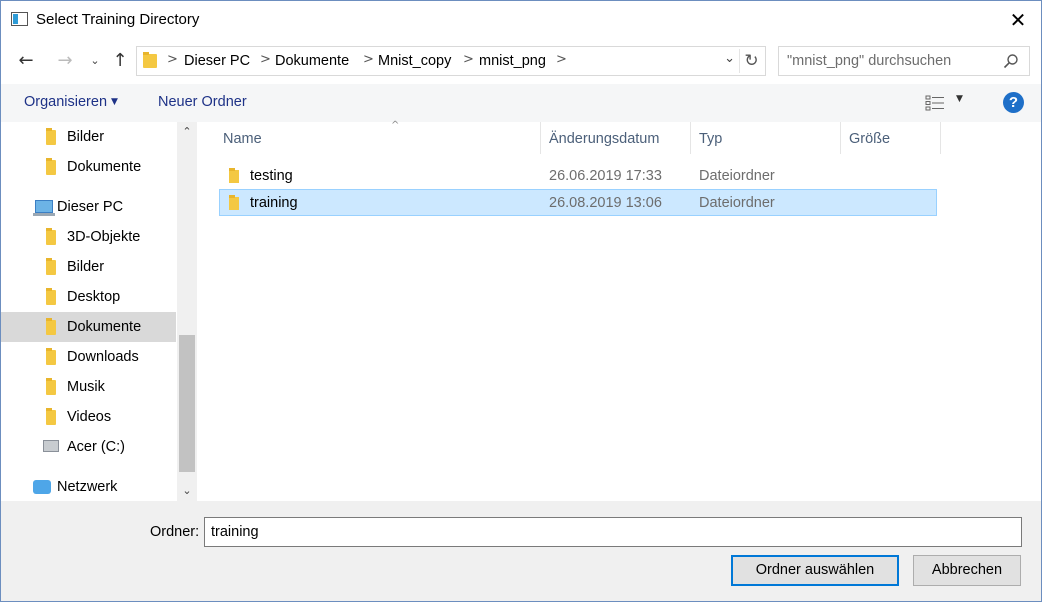 The height and width of the screenshot is (602, 1042). Describe the element at coordinates (65, 61) in the screenshot. I see `forward-arrow-icon: →` at that location.